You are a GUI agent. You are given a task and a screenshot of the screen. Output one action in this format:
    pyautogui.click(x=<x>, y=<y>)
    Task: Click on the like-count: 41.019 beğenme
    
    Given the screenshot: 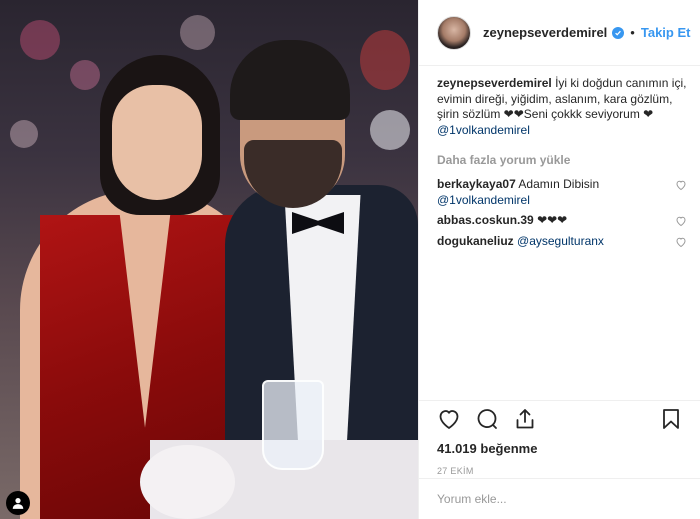 What is the action you would take?
    pyautogui.click(x=560, y=448)
    